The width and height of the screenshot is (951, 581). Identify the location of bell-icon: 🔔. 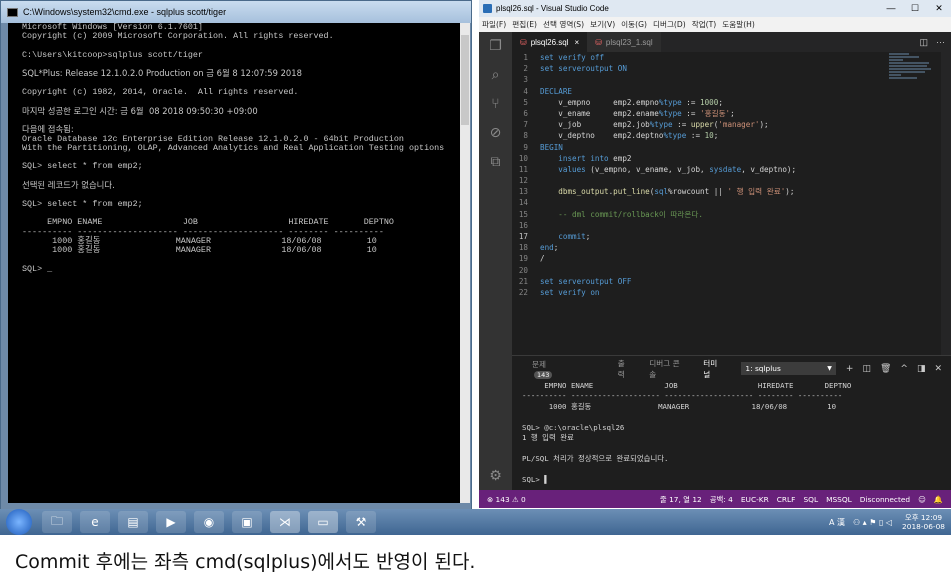
(938, 499).